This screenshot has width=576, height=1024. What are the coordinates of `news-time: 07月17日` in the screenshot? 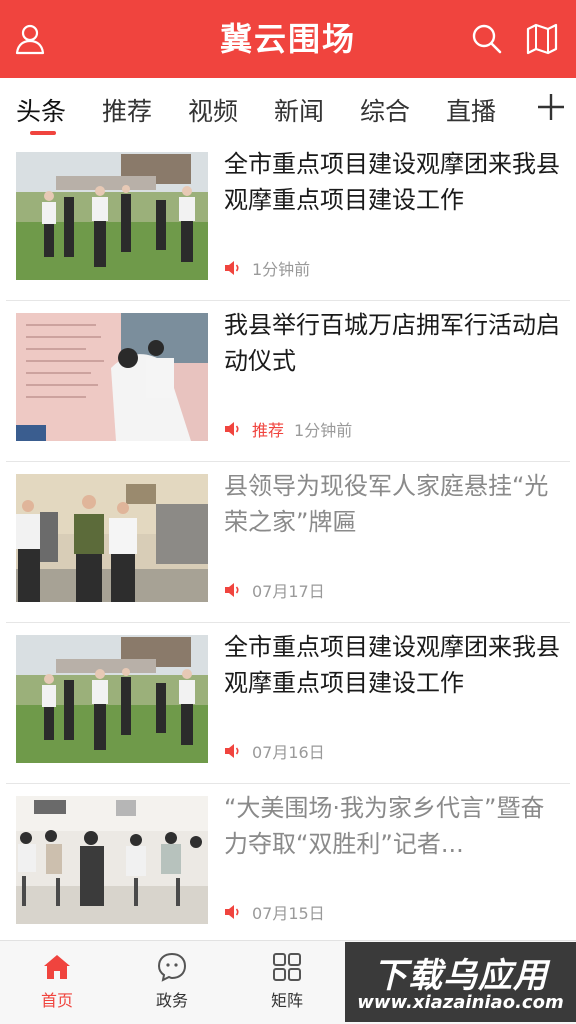 It's located at (288, 591).